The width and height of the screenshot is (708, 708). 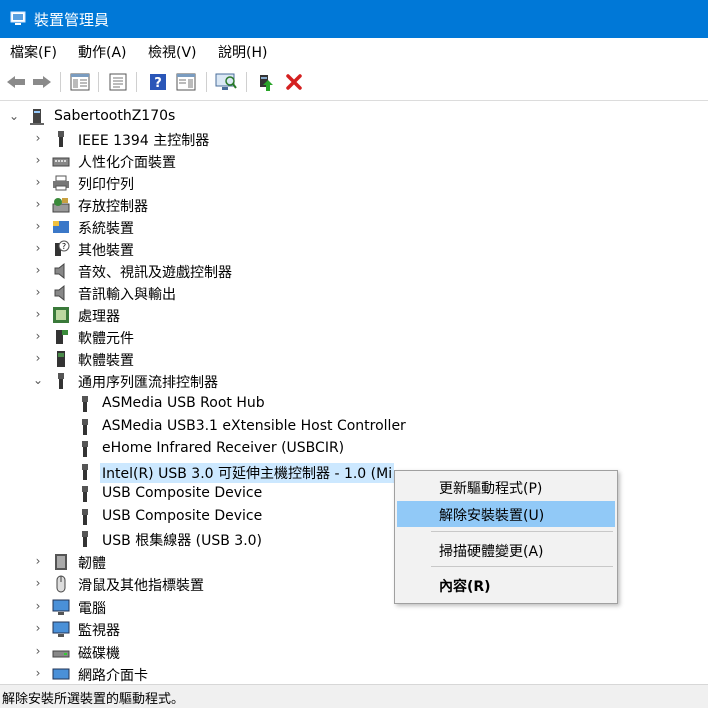 What do you see at coordinates (354, 161) in the screenshot?
I see `tree-item-hid: › 人性化介面裝置` at bounding box center [354, 161].